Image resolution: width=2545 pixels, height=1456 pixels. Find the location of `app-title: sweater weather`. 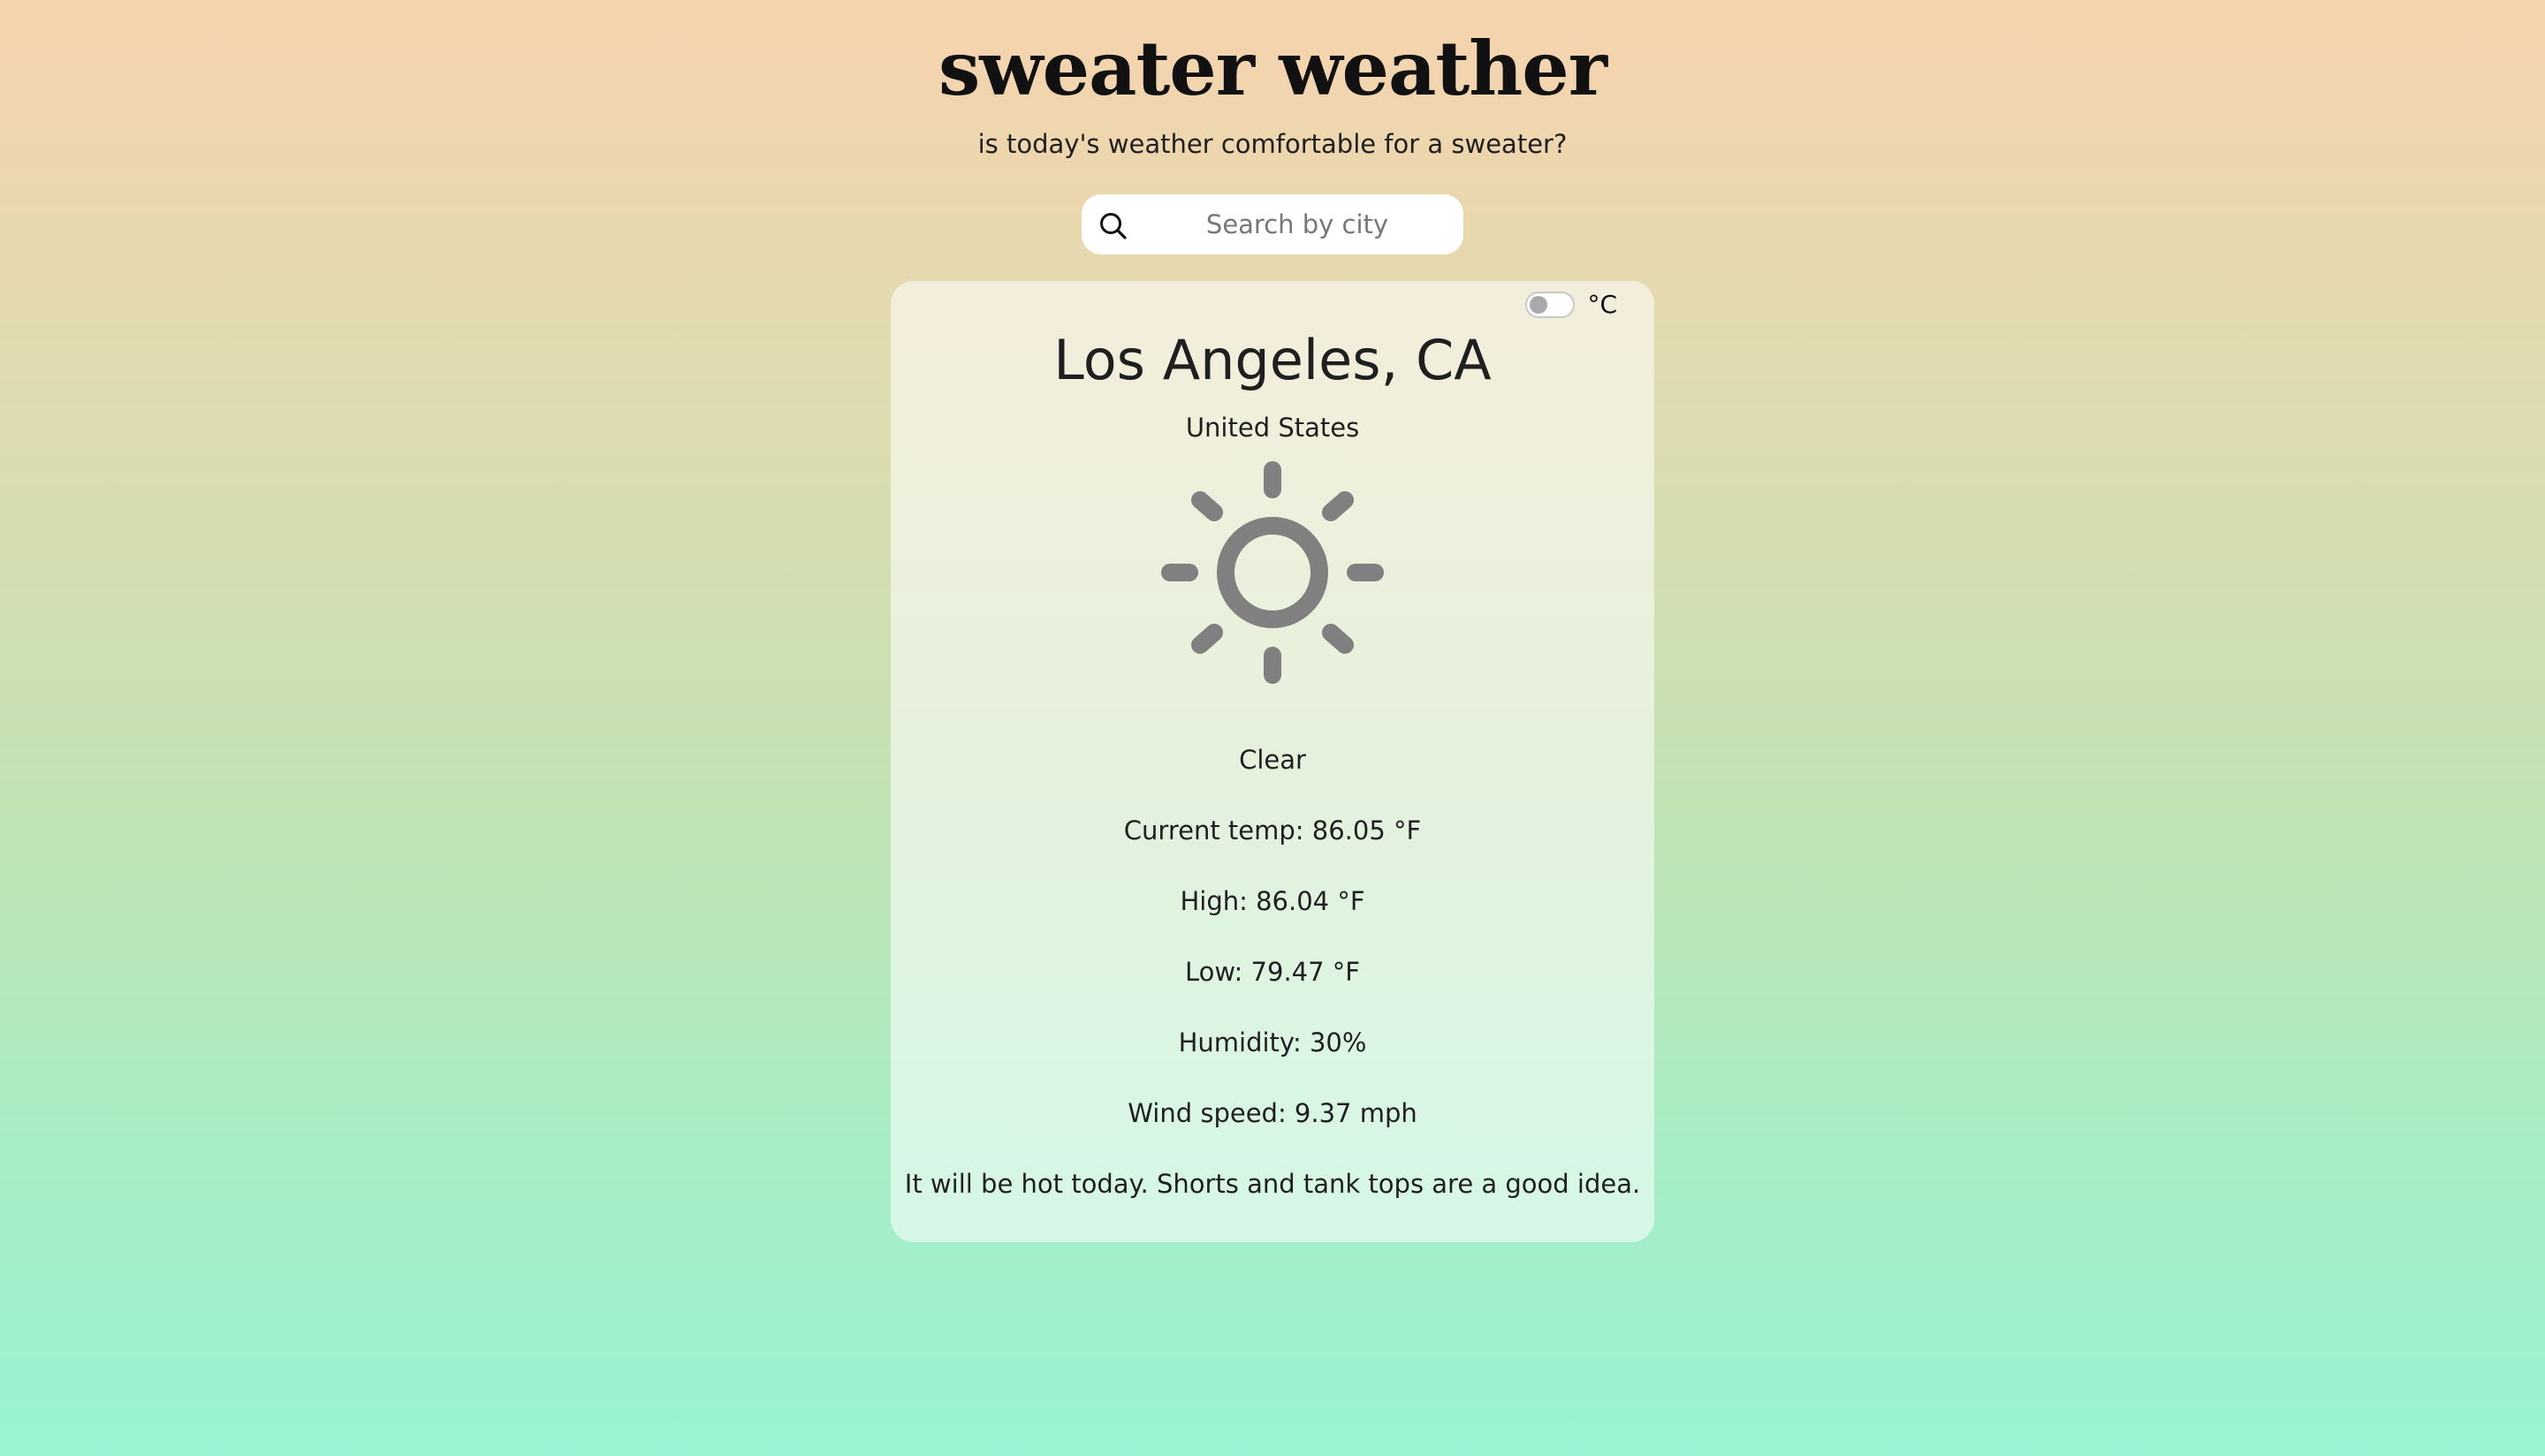

app-title: sweater weather is located at coordinates (1272, 68).